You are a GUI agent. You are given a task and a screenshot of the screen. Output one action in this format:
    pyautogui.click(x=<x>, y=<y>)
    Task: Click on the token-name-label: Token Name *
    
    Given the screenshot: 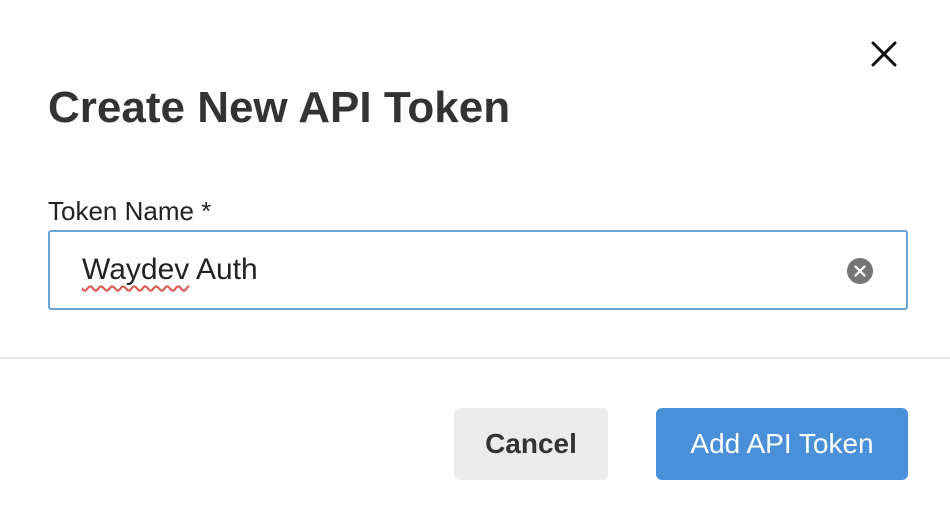 What is the action you would take?
    pyautogui.click(x=130, y=211)
    